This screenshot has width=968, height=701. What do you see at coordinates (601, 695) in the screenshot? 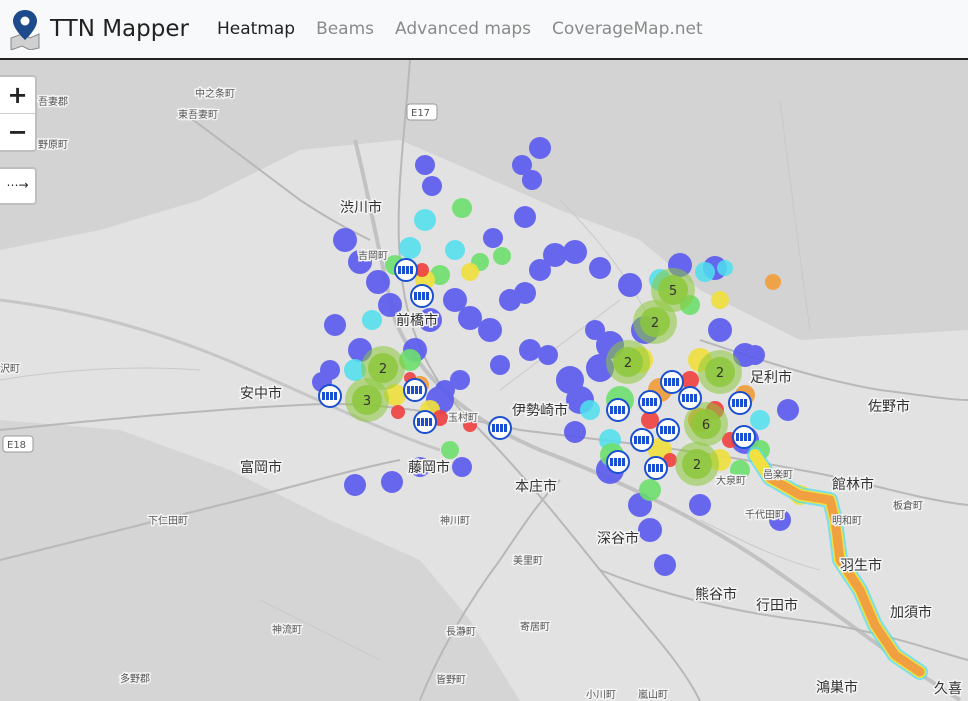
I see `place-label: 小川町` at bounding box center [601, 695].